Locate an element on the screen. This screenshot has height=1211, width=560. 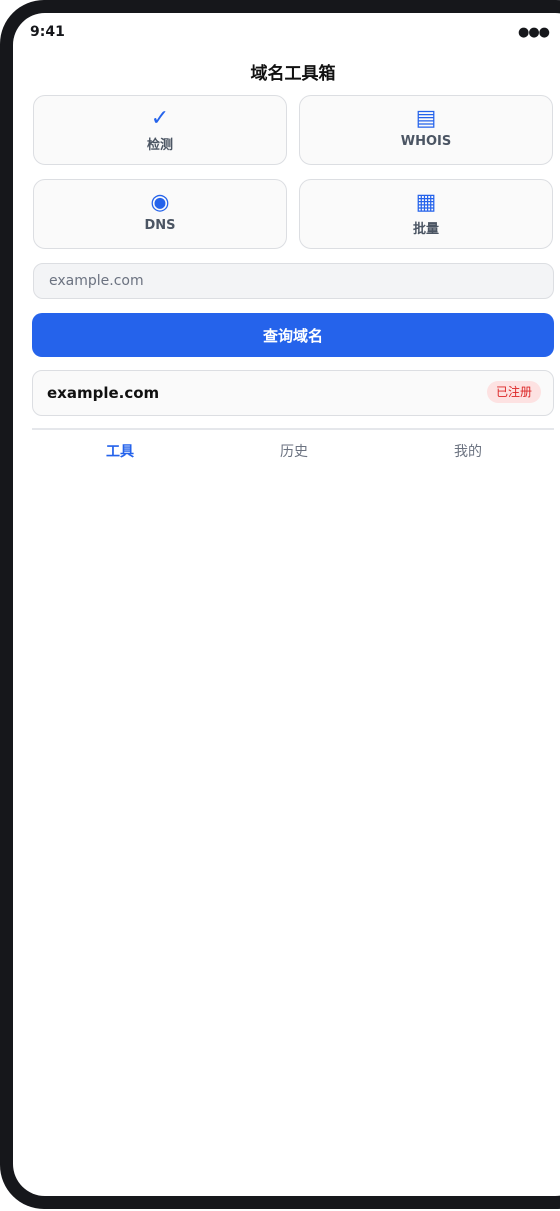
status-indicator-icon: ●●● is located at coordinates (534, 32).